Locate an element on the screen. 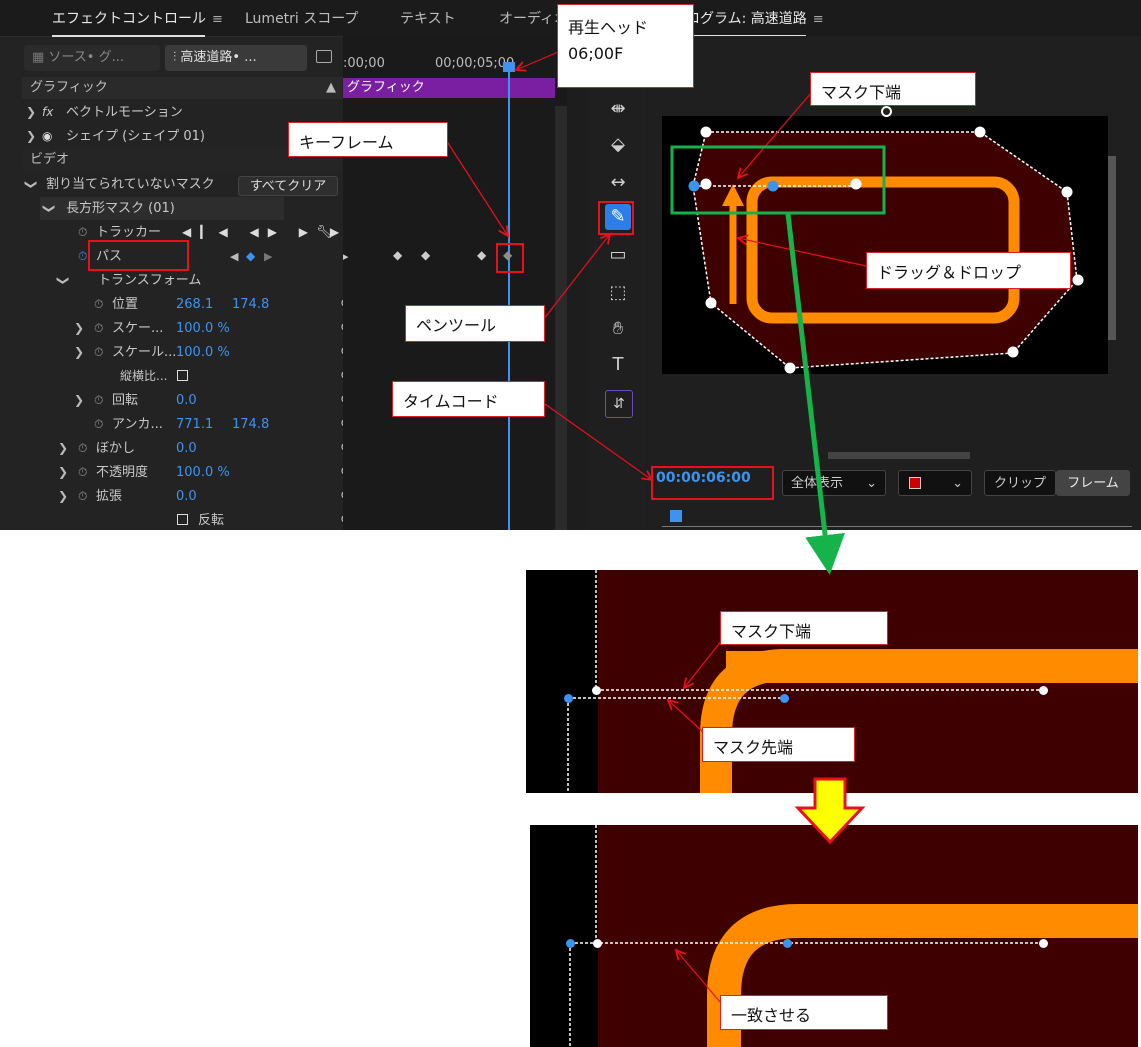  callout-mask-bottom-zoom: マスク下端 is located at coordinates (804, 628).